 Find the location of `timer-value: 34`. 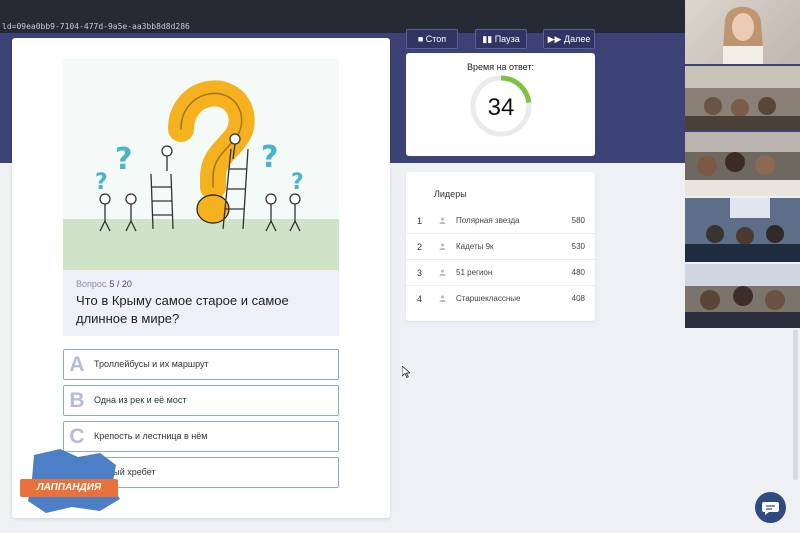

timer-value: 34 is located at coordinates (501, 107).